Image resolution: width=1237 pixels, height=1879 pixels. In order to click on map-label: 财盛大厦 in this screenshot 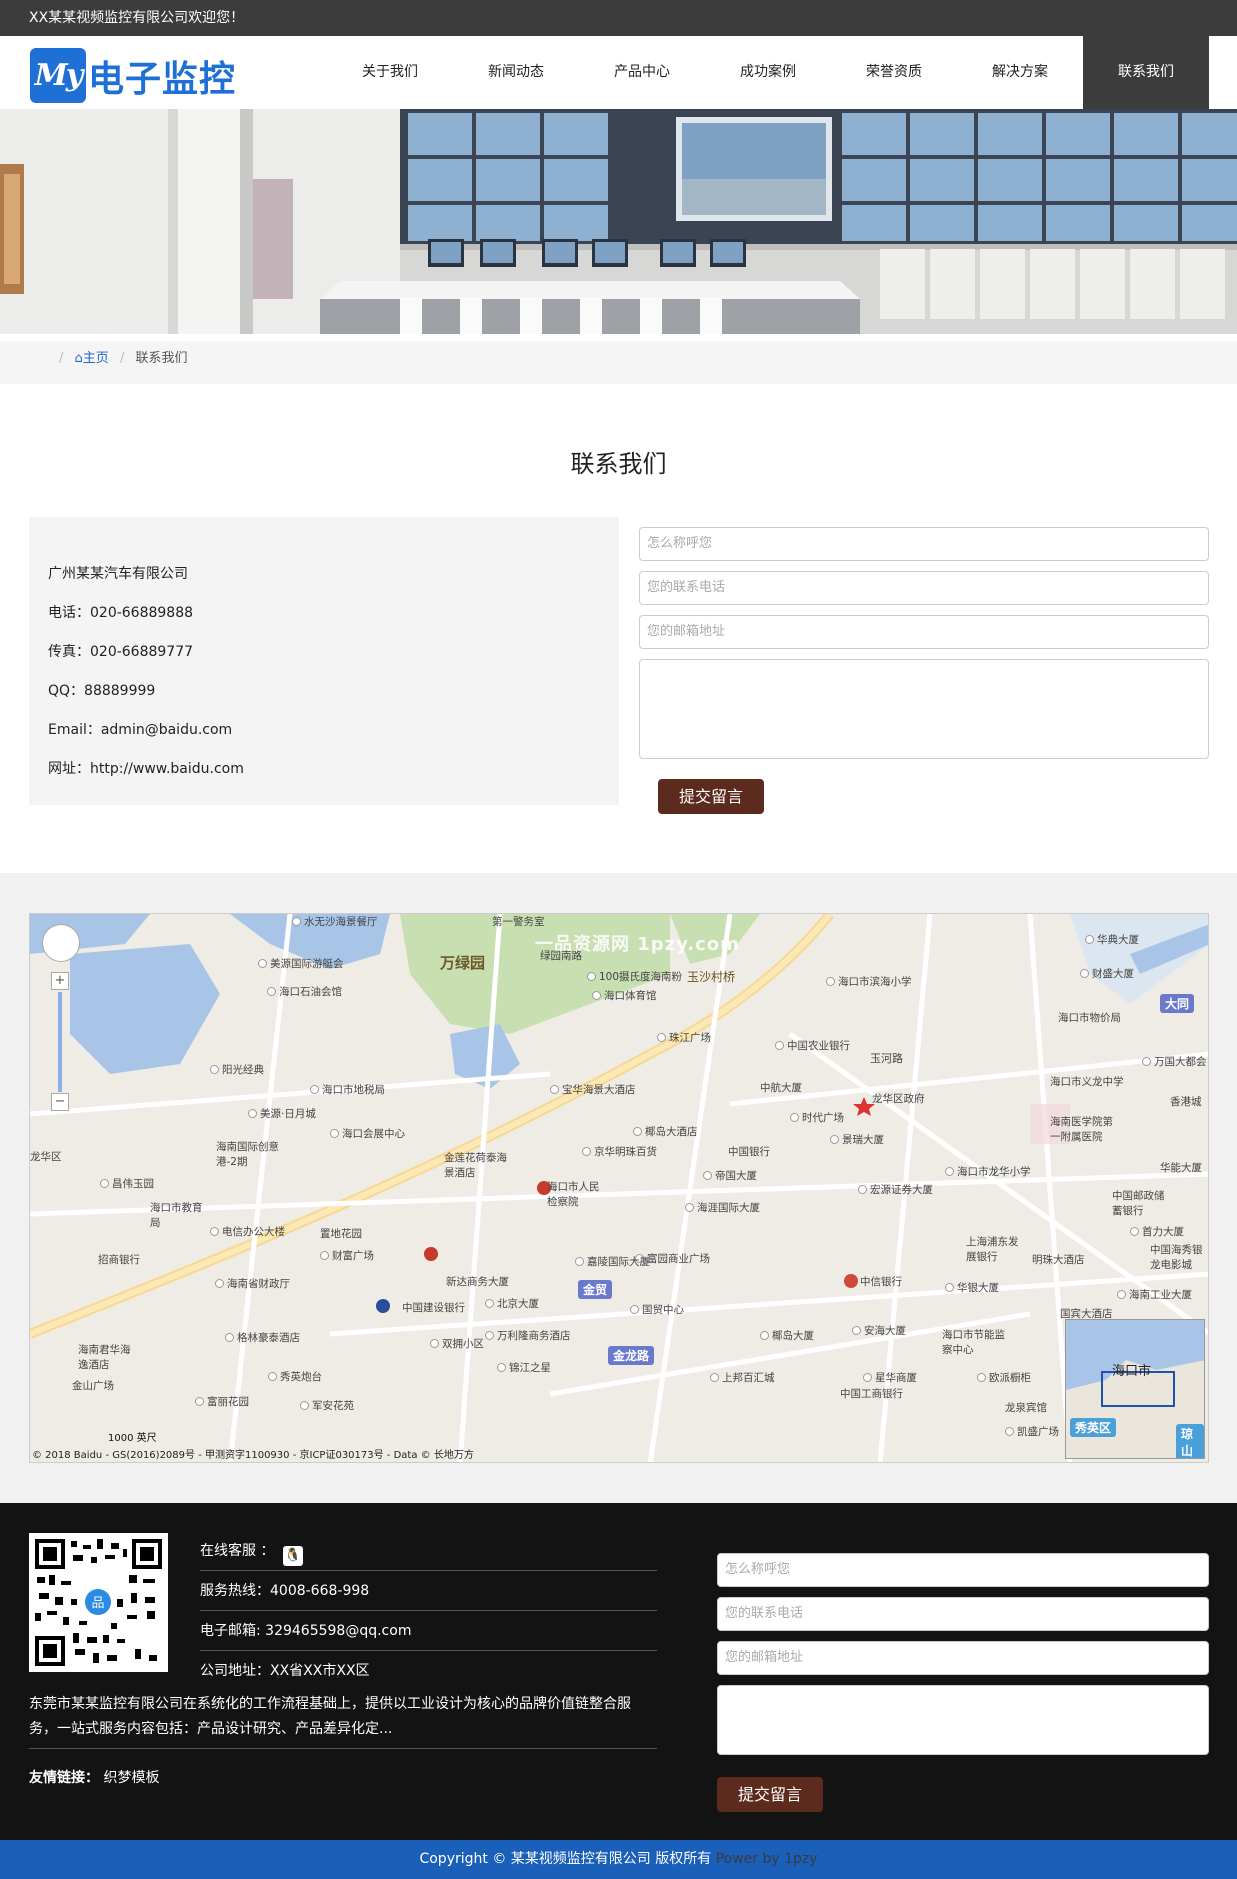, I will do `click(1107, 973)`.